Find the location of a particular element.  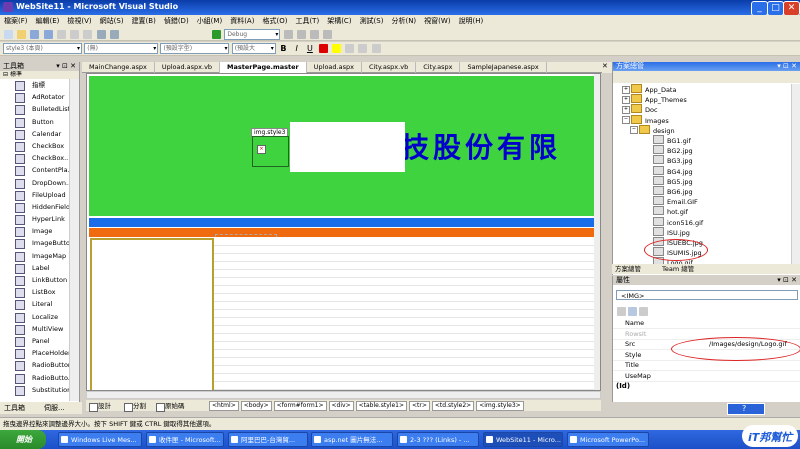

toolbox-item: BulletedList is located at coordinates (39, 109).